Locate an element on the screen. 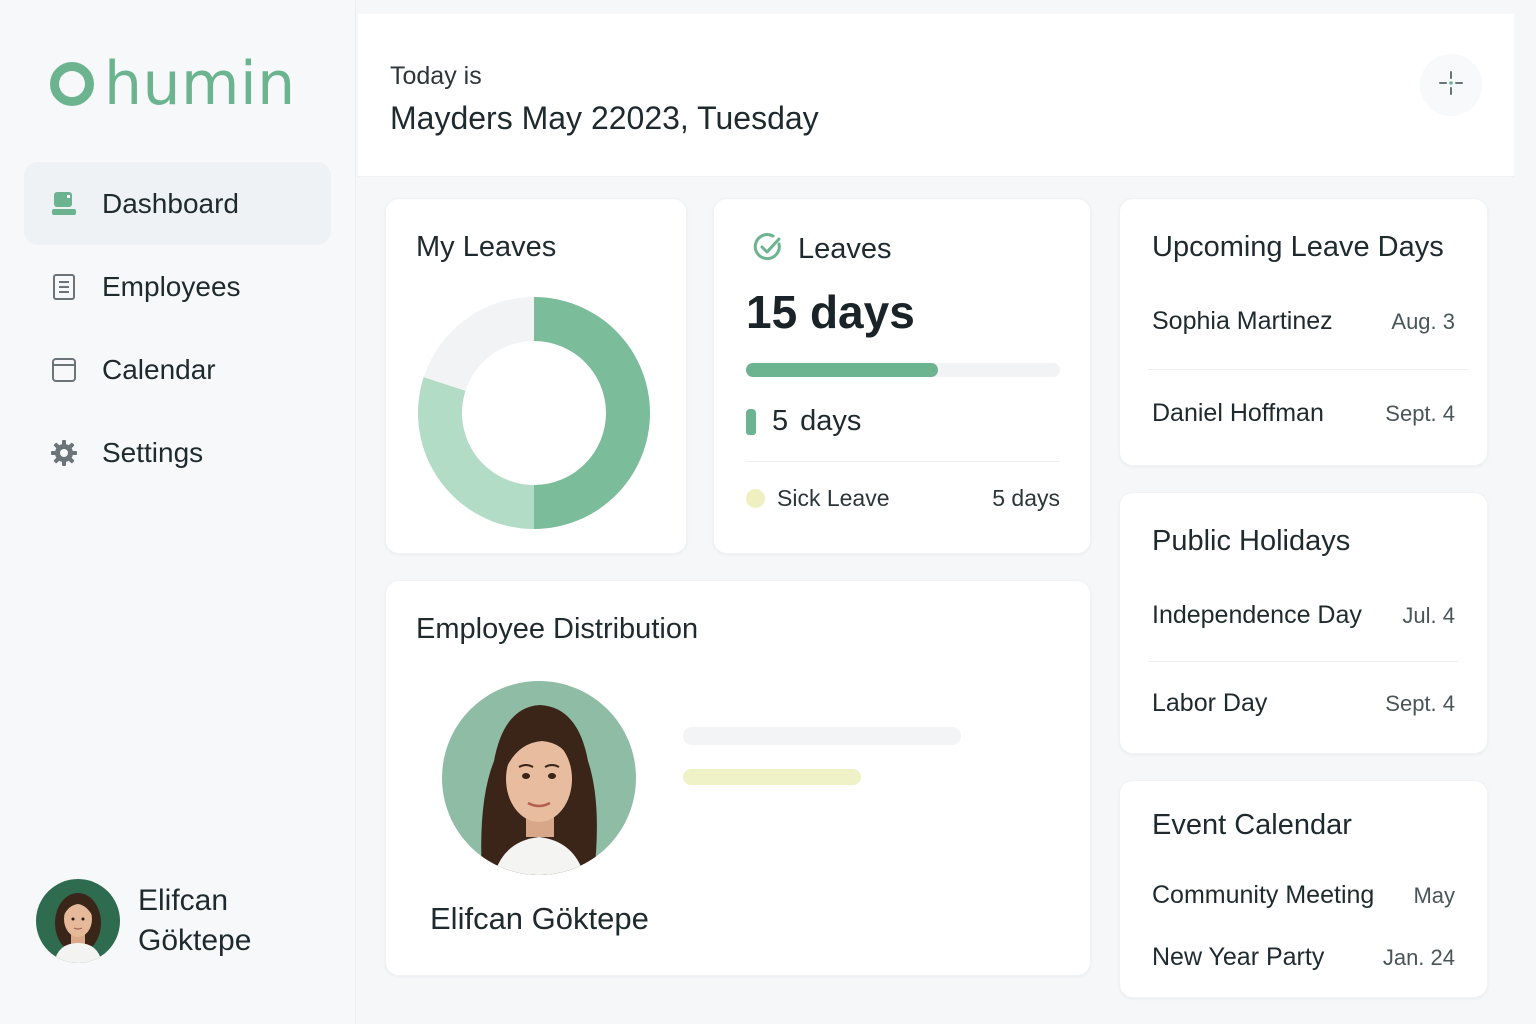  employee-distribution-title: Employee Distribution is located at coordinates (557, 629).